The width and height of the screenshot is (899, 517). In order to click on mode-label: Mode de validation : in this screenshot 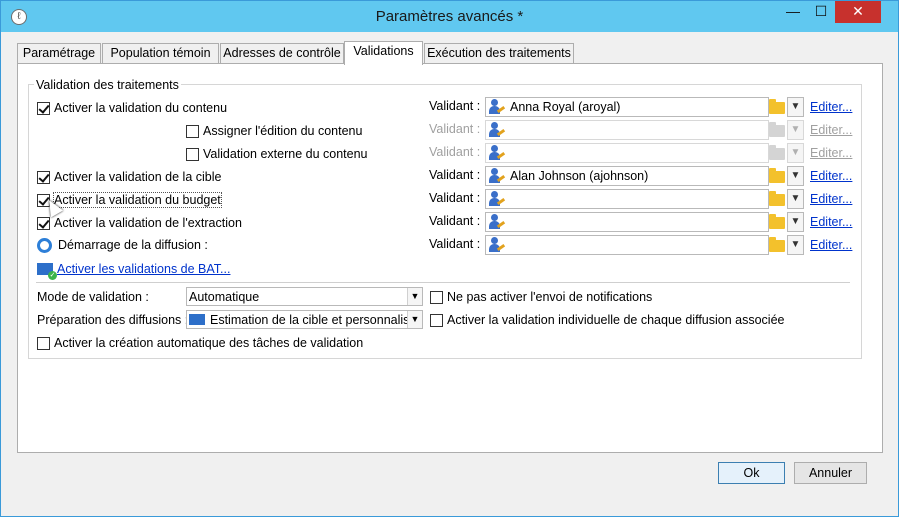, I will do `click(93, 297)`.